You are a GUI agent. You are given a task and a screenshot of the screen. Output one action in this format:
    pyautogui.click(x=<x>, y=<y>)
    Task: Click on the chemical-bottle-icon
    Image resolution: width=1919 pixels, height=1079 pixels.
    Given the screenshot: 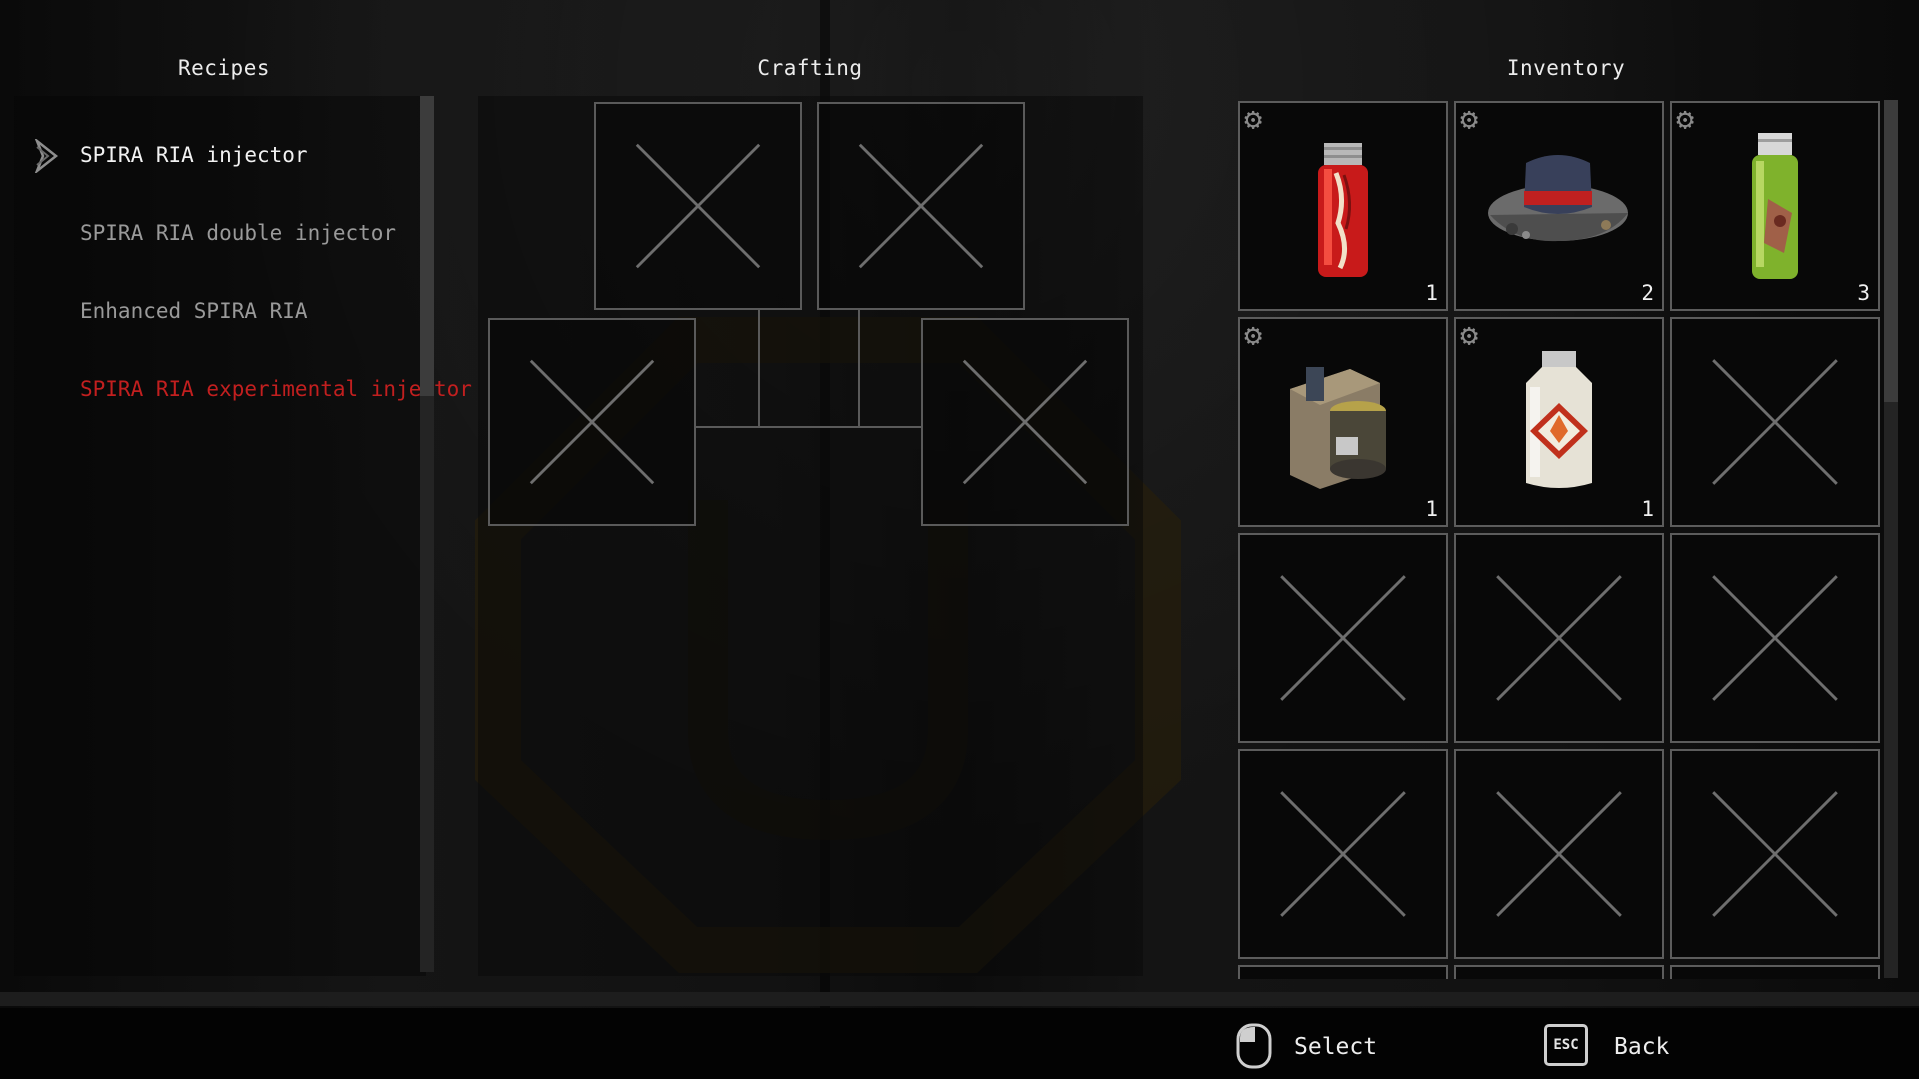 What is the action you would take?
    pyautogui.click(x=1559, y=419)
    